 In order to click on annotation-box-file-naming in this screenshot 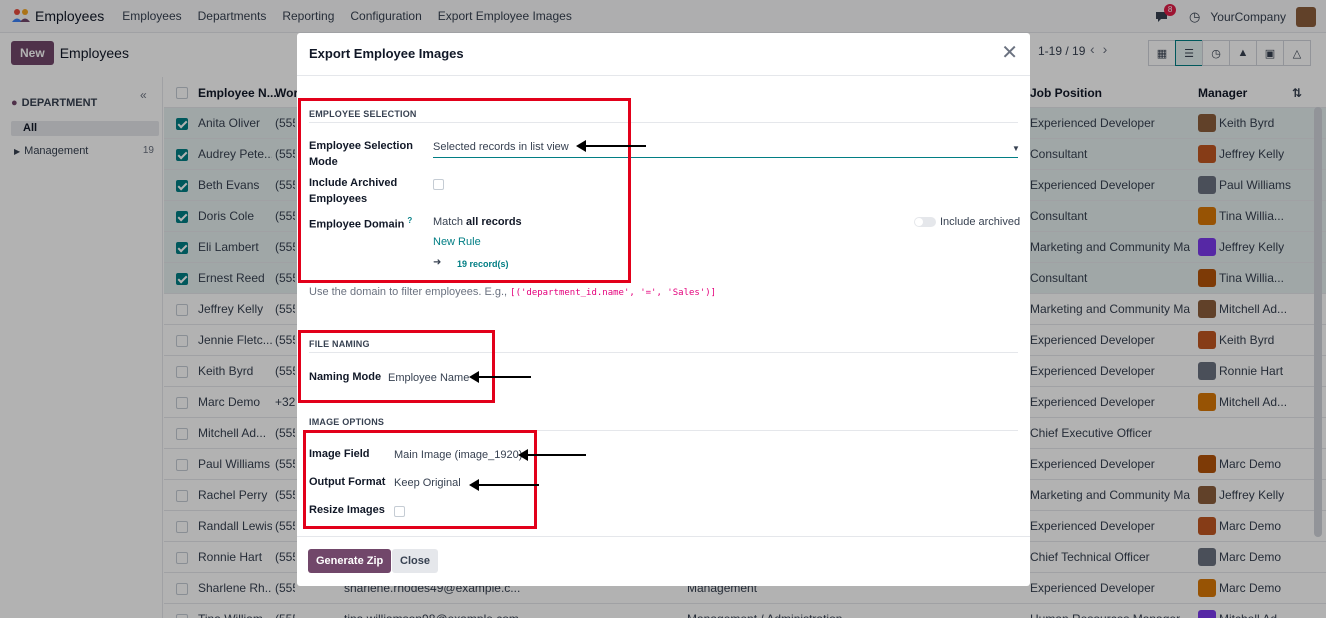, I will do `click(396, 366)`.